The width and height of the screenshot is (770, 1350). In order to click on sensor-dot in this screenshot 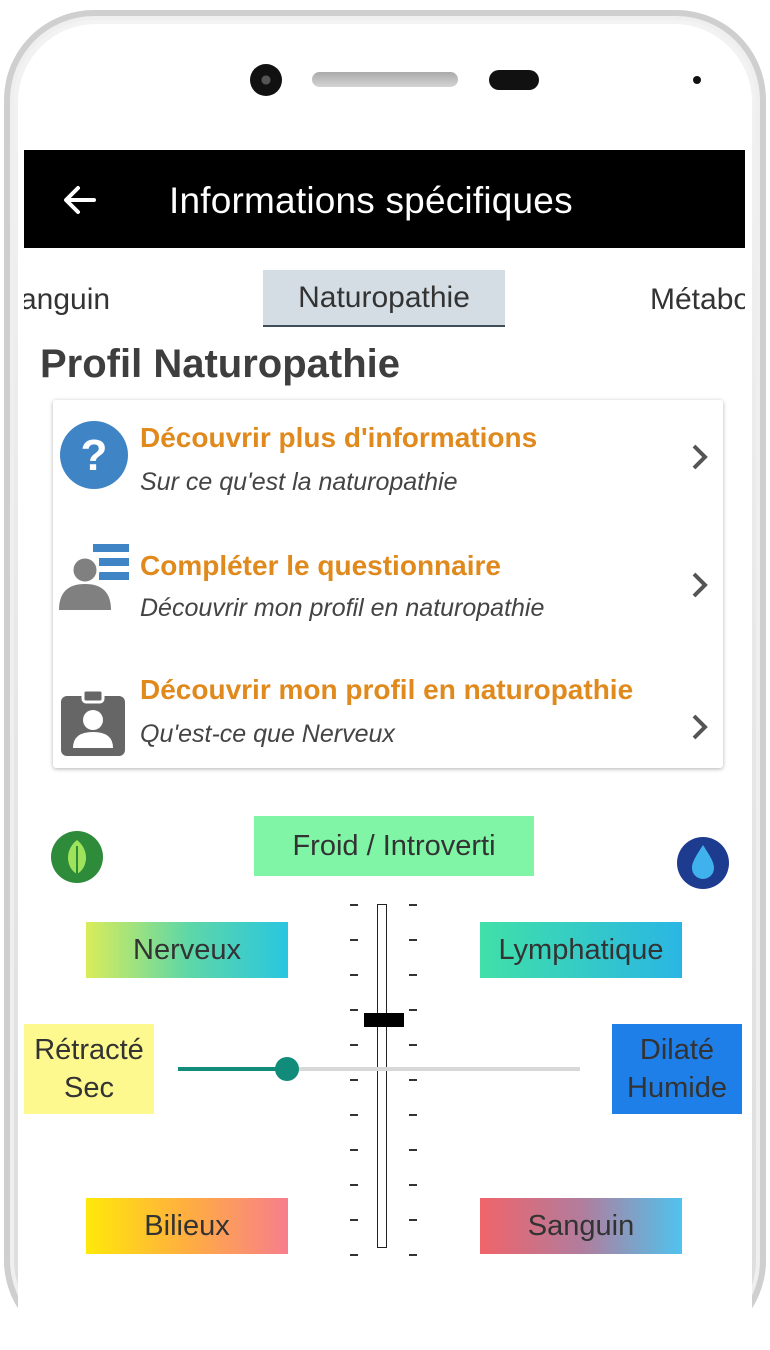, I will do `click(697, 80)`.